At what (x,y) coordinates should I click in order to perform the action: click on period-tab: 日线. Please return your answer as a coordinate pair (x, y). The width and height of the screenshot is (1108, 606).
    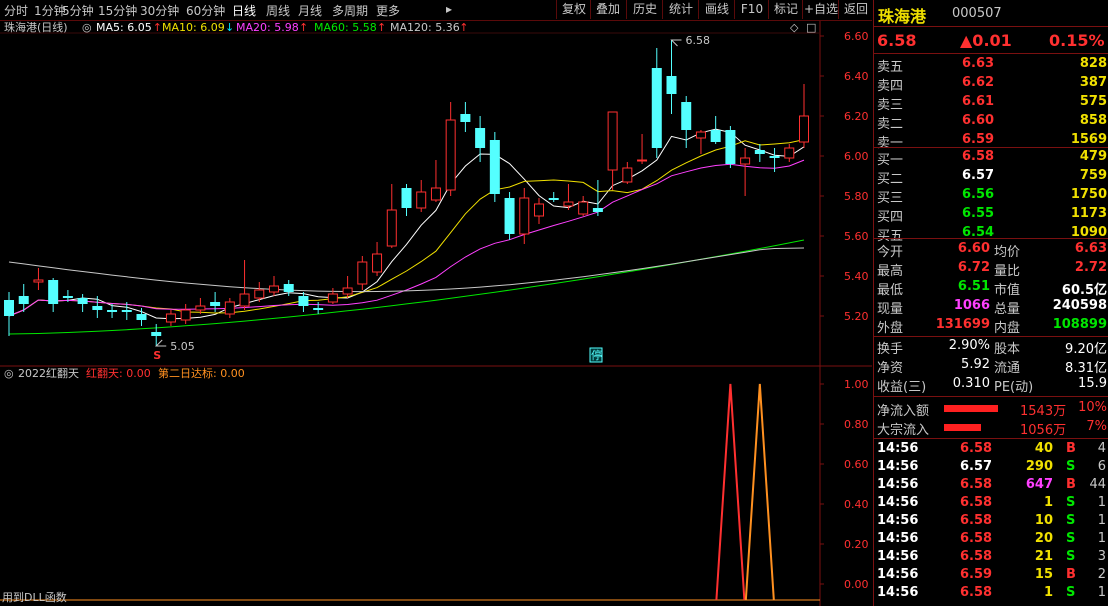
    Looking at the image, I should click on (244, 10).